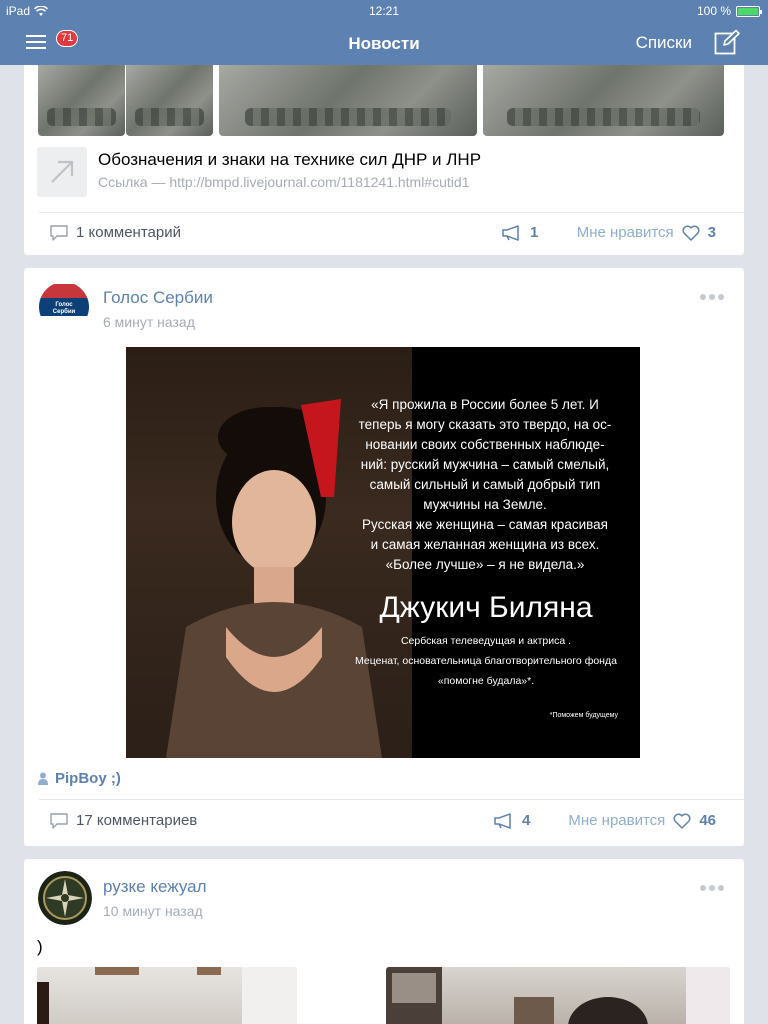 The image size is (768, 1024). What do you see at coordinates (64, 311) in the screenshot?
I see `svg-text: Сербии` at bounding box center [64, 311].